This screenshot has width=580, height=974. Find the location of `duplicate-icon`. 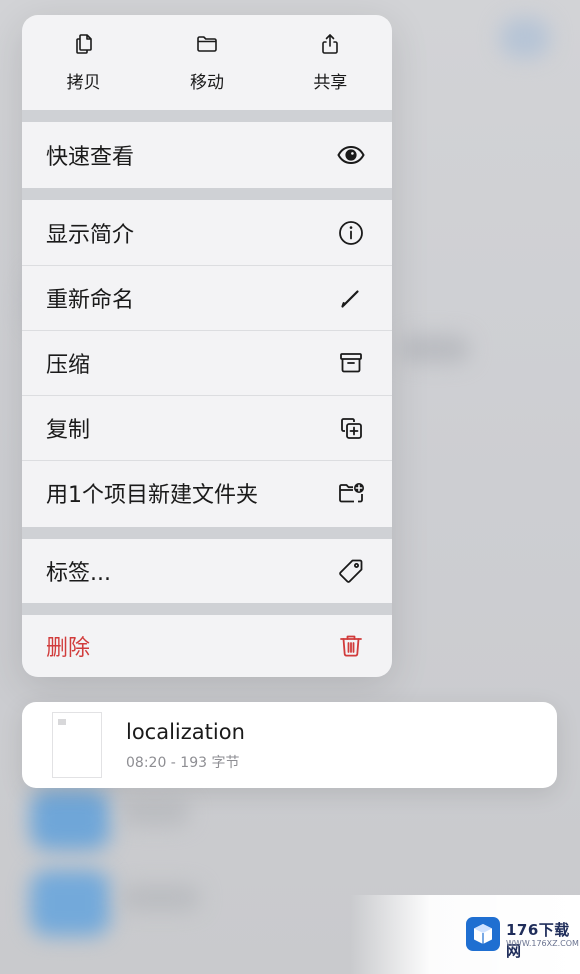

duplicate-icon is located at coordinates (351, 428).